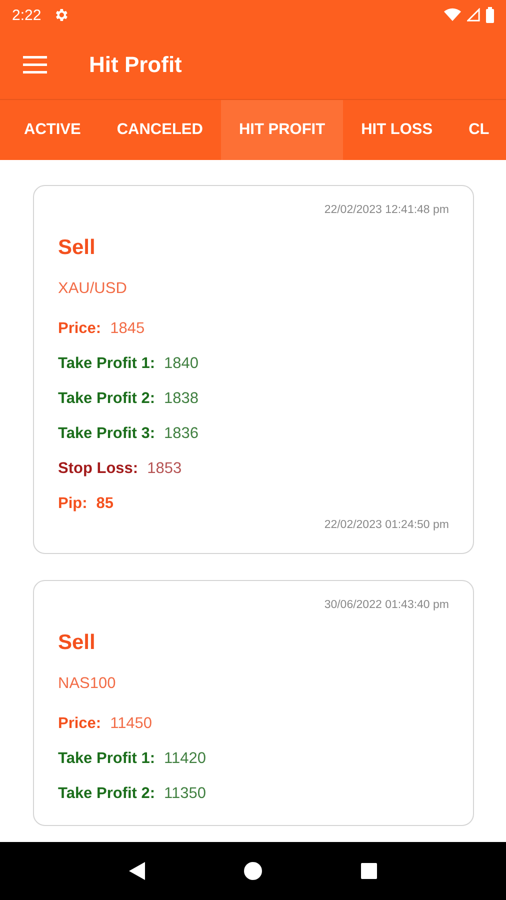 The height and width of the screenshot is (900, 506). Describe the element at coordinates (87, 684) in the screenshot. I see `symbol: NAS100` at that location.